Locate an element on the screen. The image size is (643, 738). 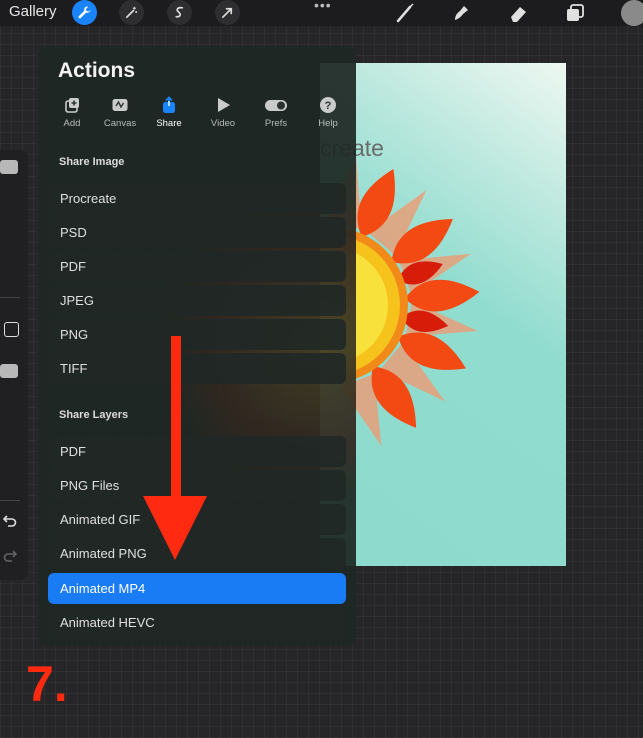
share-layers-animated-mp4: Animated MP4 is located at coordinates (197, 588).